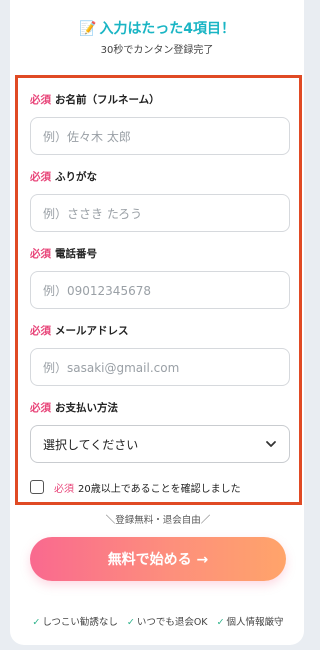  I want to click on age-confirm-text: 20歳以上であることを確認しました, so click(159, 489).